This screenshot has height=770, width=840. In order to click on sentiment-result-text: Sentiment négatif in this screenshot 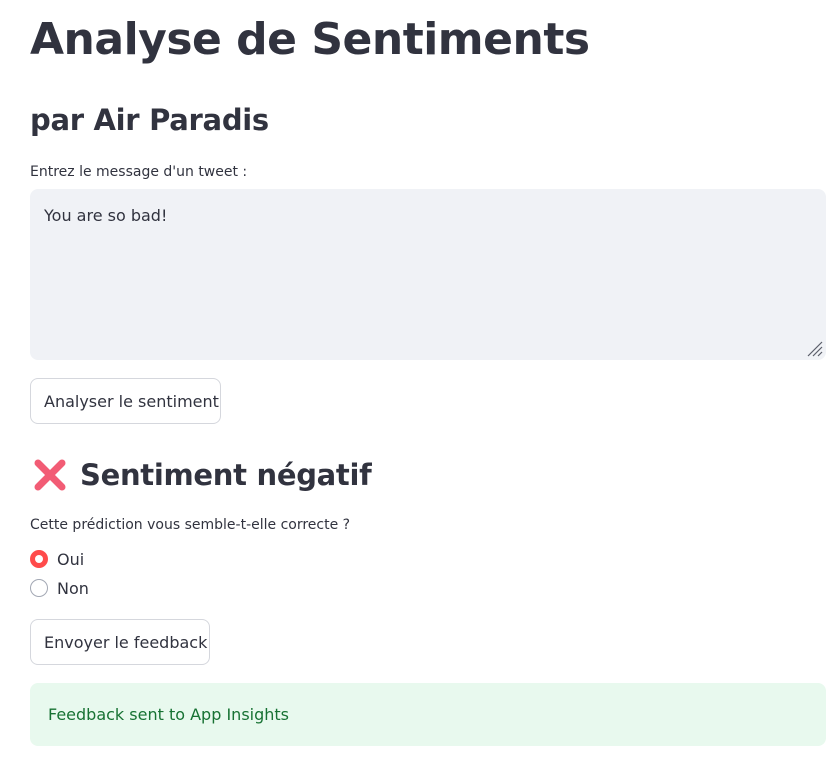, I will do `click(226, 475)`.